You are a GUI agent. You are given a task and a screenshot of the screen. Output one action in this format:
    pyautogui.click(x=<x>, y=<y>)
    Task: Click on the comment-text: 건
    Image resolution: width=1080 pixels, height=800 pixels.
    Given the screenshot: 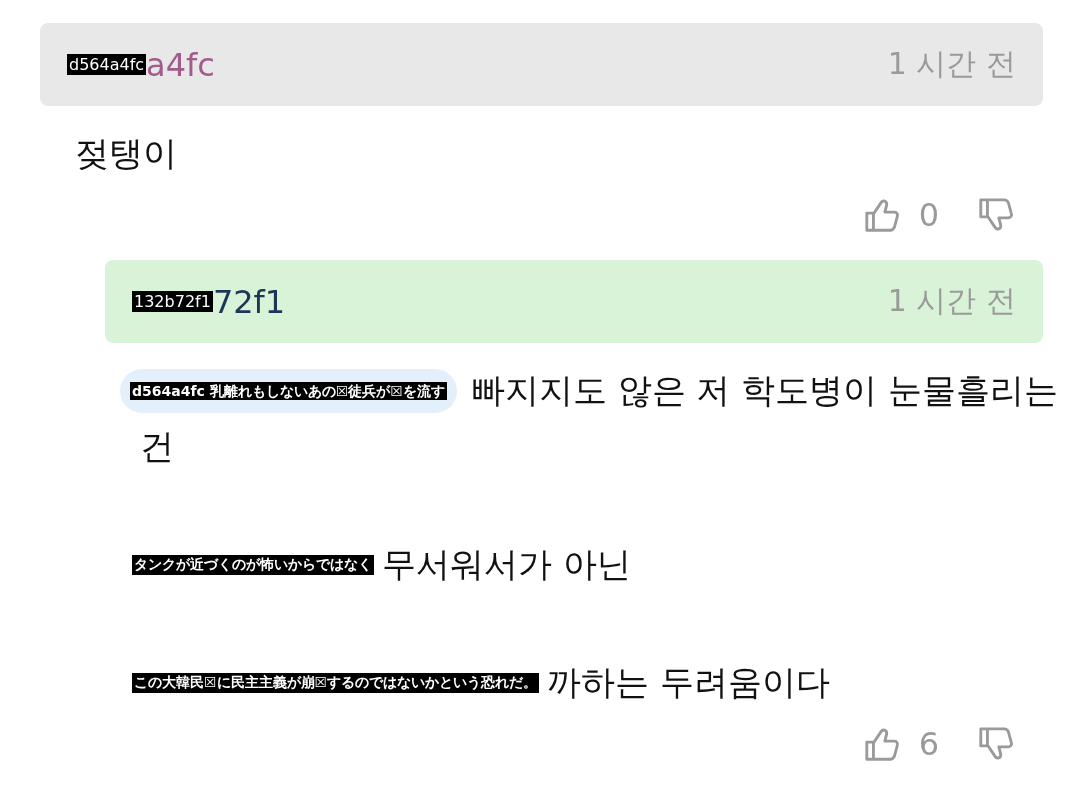 What is the action you would take?
    pyautogui.click(x=157, y=446)
    